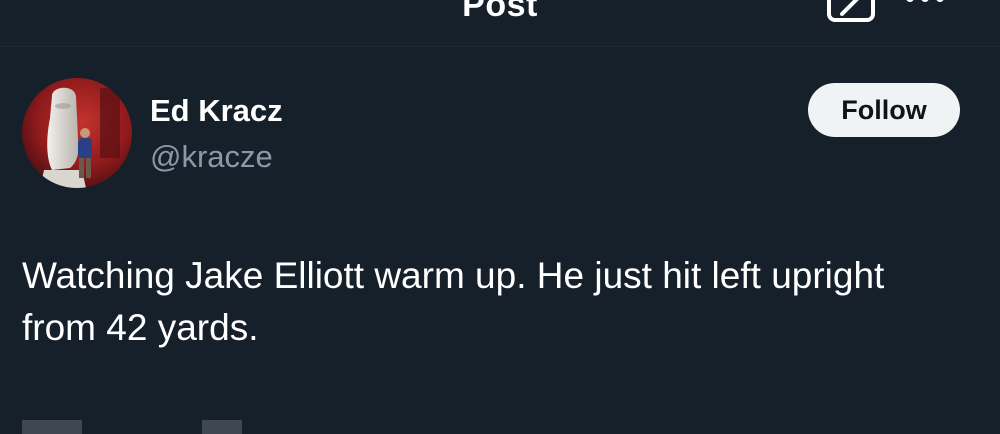 The height and width of the screenshot is (434, 1000). Describe the element at coordinates (211, 157) in the screenshot. I see `author-handle: @kracze` at that location.